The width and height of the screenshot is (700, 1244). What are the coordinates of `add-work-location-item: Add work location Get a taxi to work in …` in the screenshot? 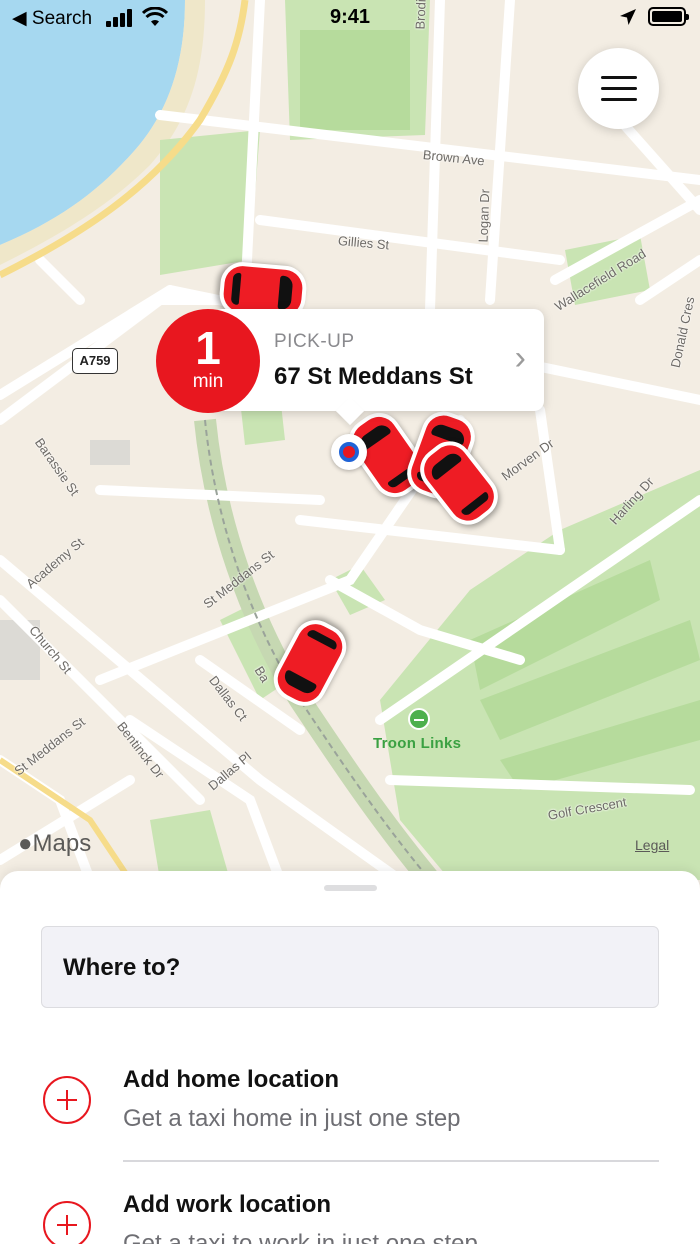 It's located at (350, 1205).